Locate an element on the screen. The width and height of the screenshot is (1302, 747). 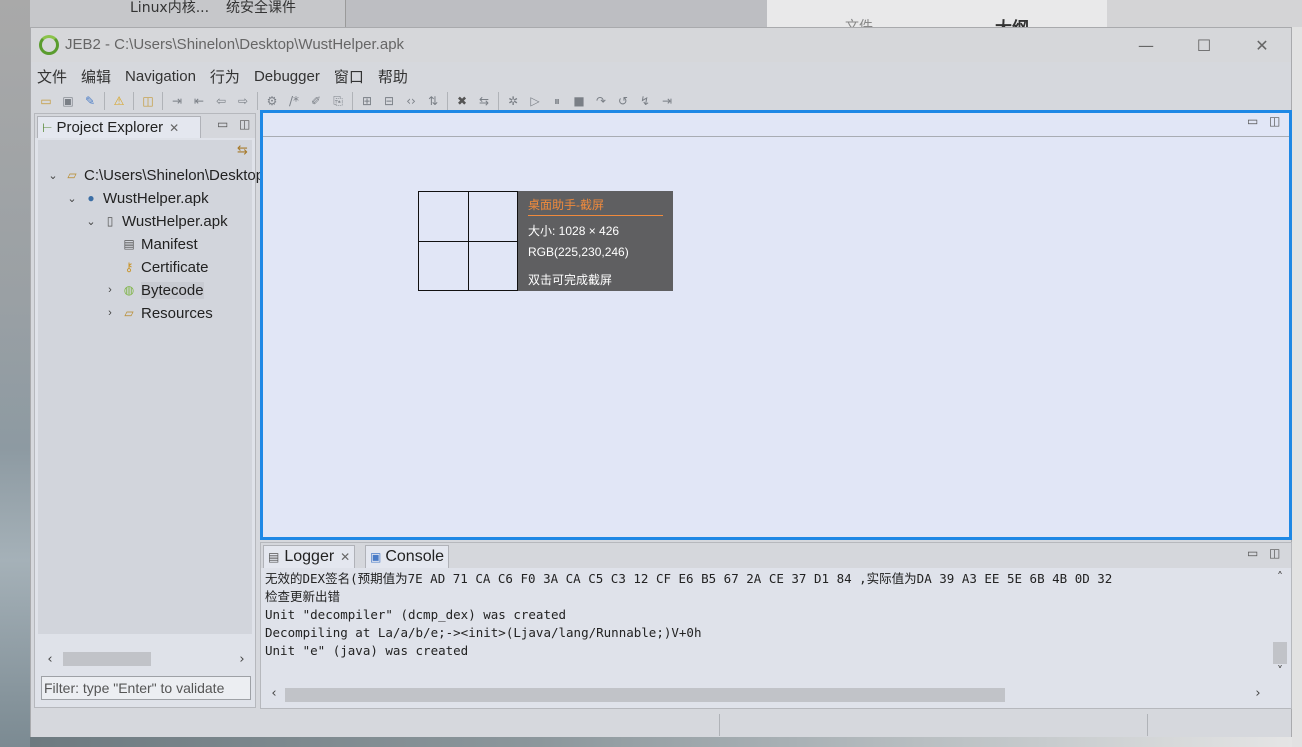
project-explorer-title: Project Explorer is located at coordinates (110, 127).